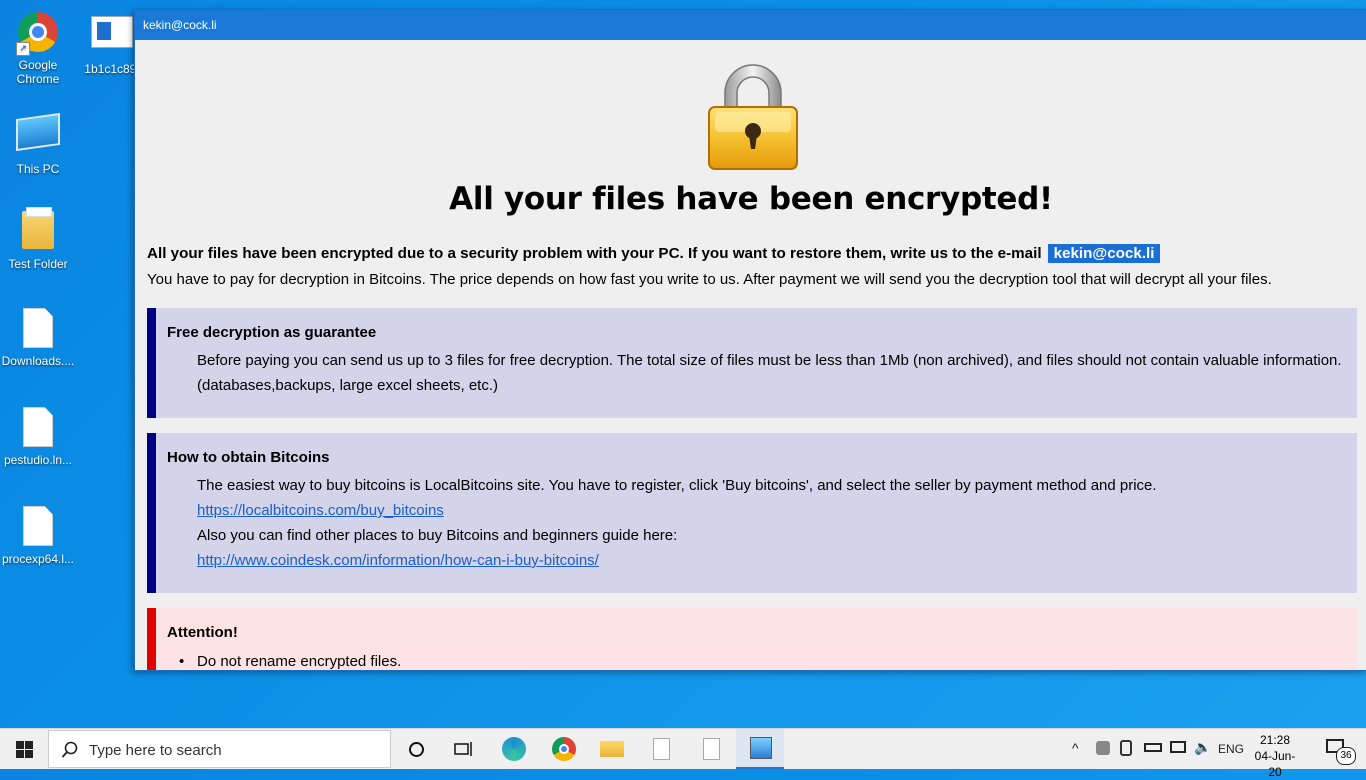 This screenshot has width=1366, height=780. I want to click on contact-email: kekin@cock.li, so click(1104, 253).